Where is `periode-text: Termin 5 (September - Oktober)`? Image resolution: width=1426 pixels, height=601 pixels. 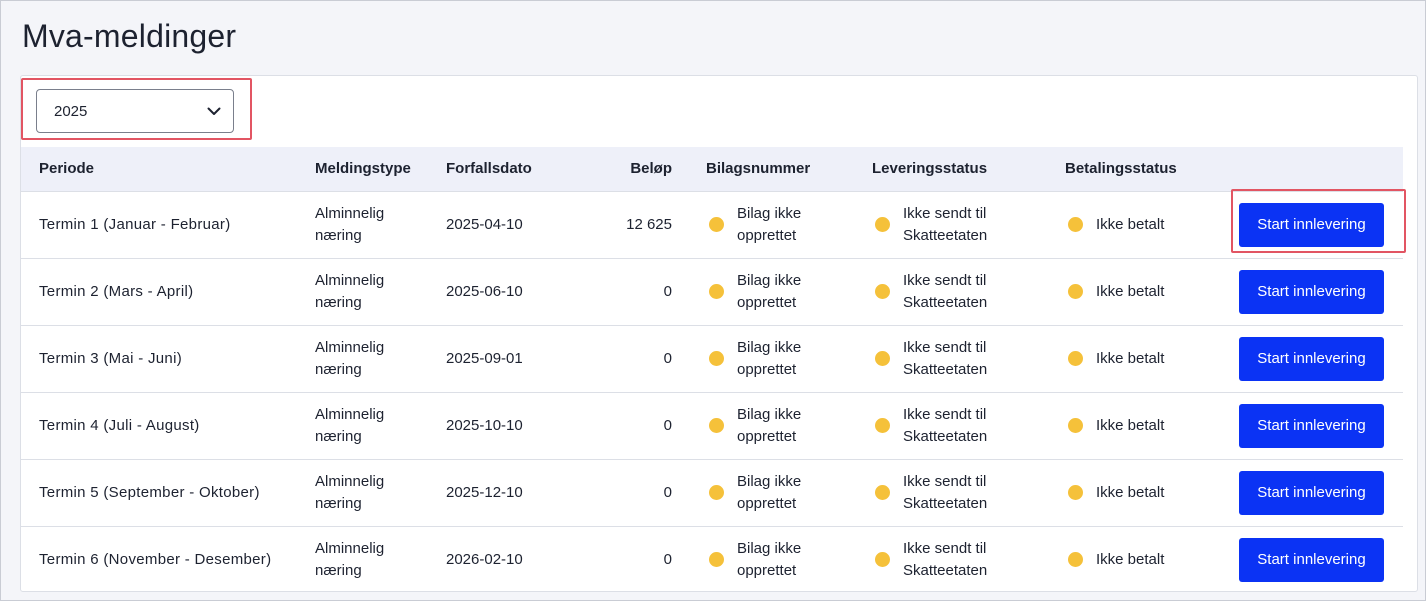 periode-text: Termin 5 (September - Oktober) is located at coordinates (149, 492).